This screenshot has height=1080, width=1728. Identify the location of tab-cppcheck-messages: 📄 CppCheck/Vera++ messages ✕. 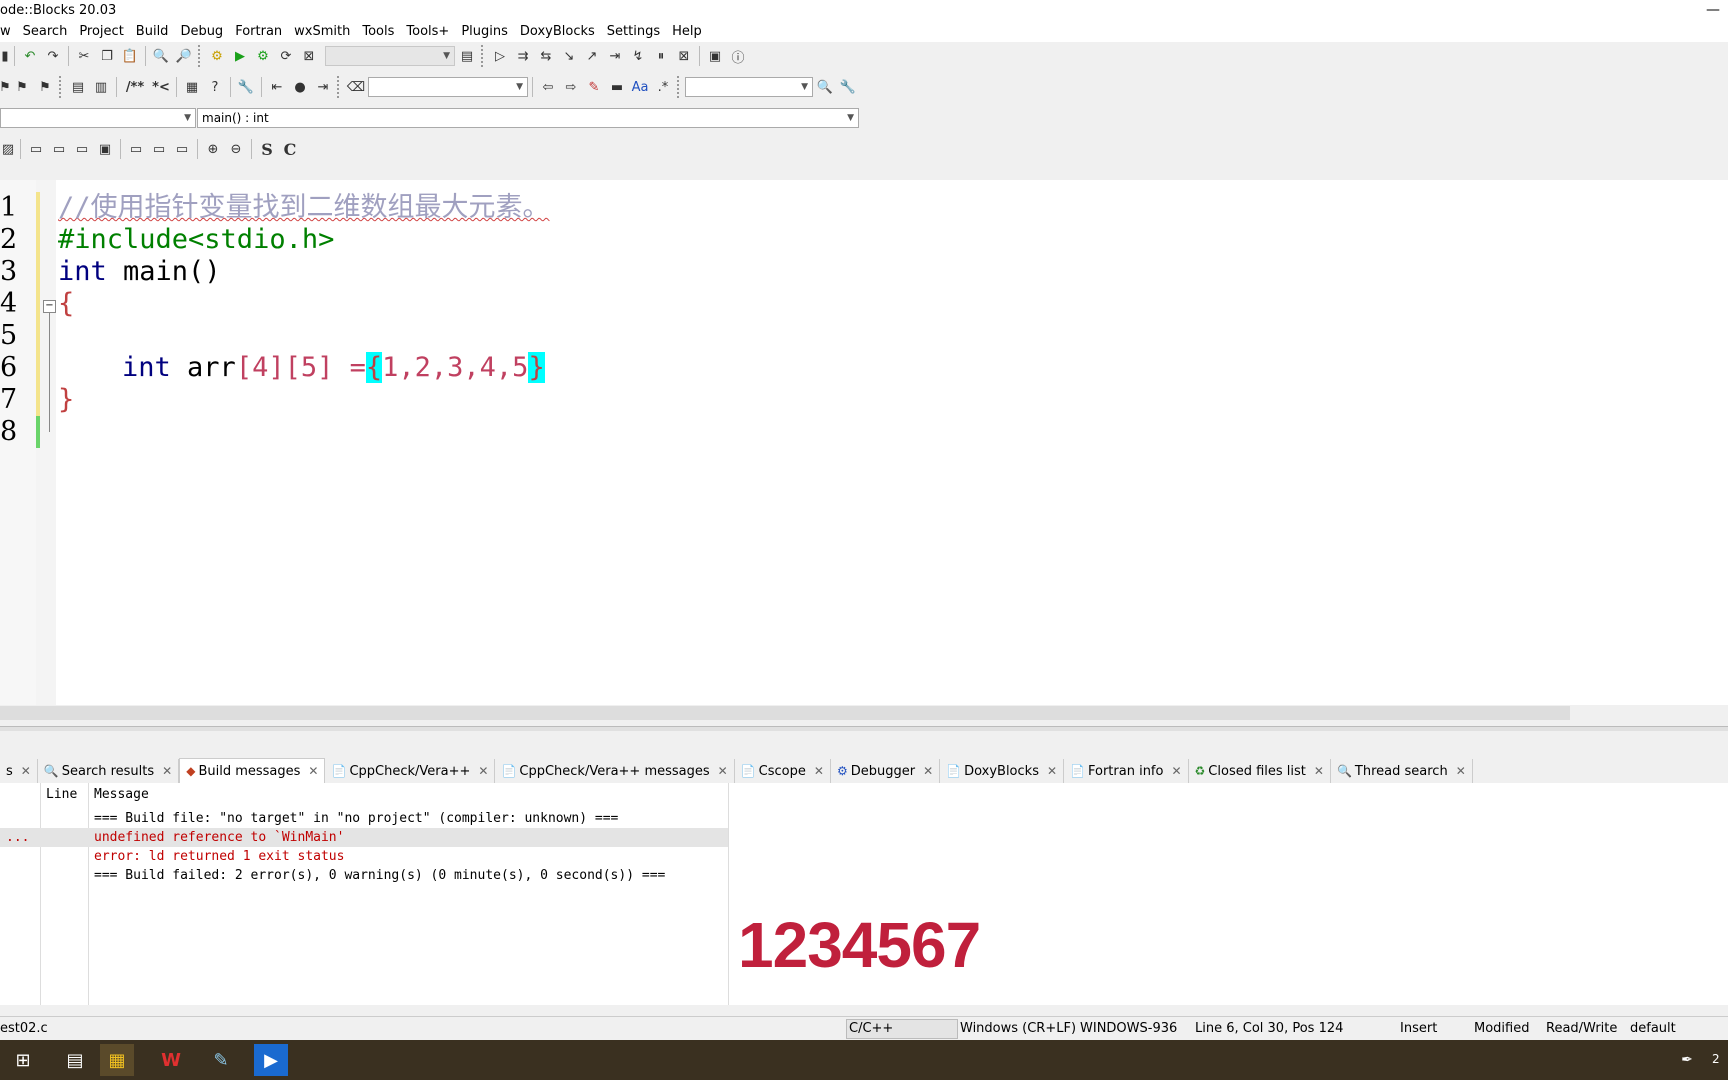
(615, 771).